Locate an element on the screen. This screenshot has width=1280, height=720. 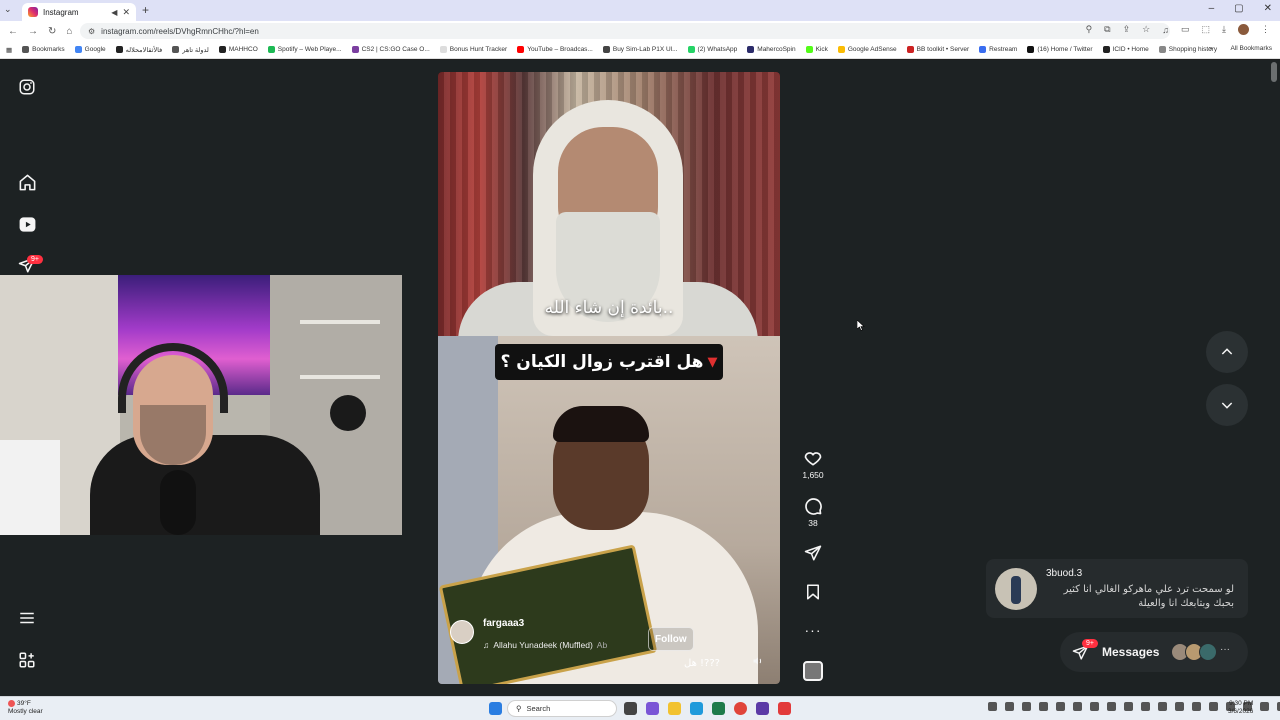
bookmark-item: MahercoSpin is located at coordinates (771, 49).